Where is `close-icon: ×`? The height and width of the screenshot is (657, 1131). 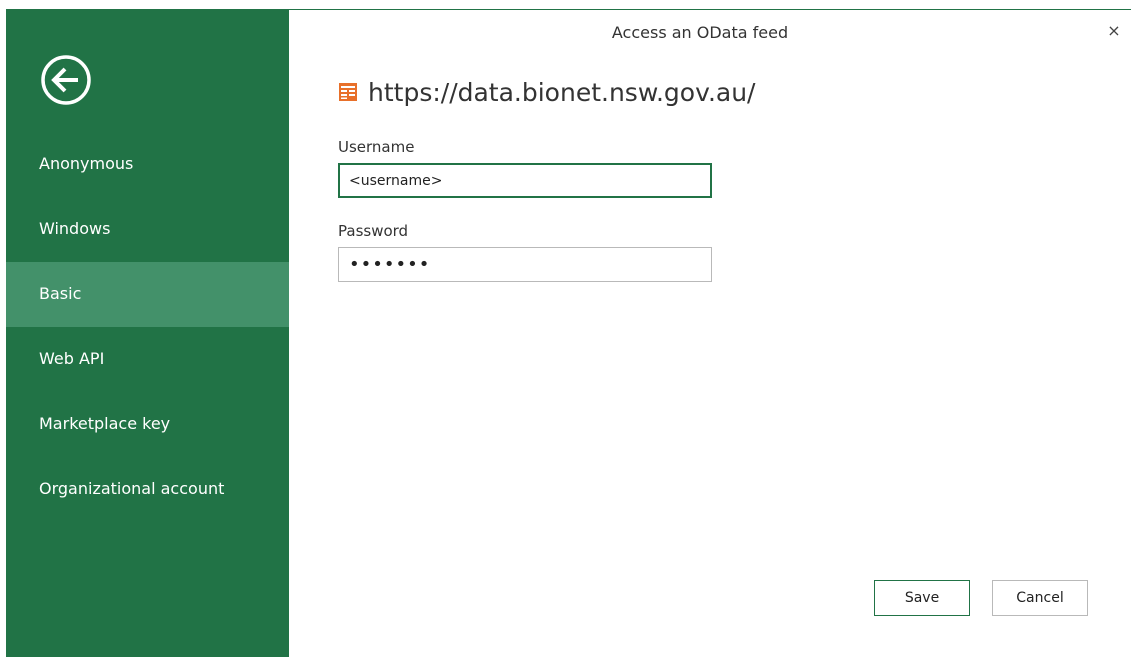 close-icon: × is located at coordinates (1114, 30).